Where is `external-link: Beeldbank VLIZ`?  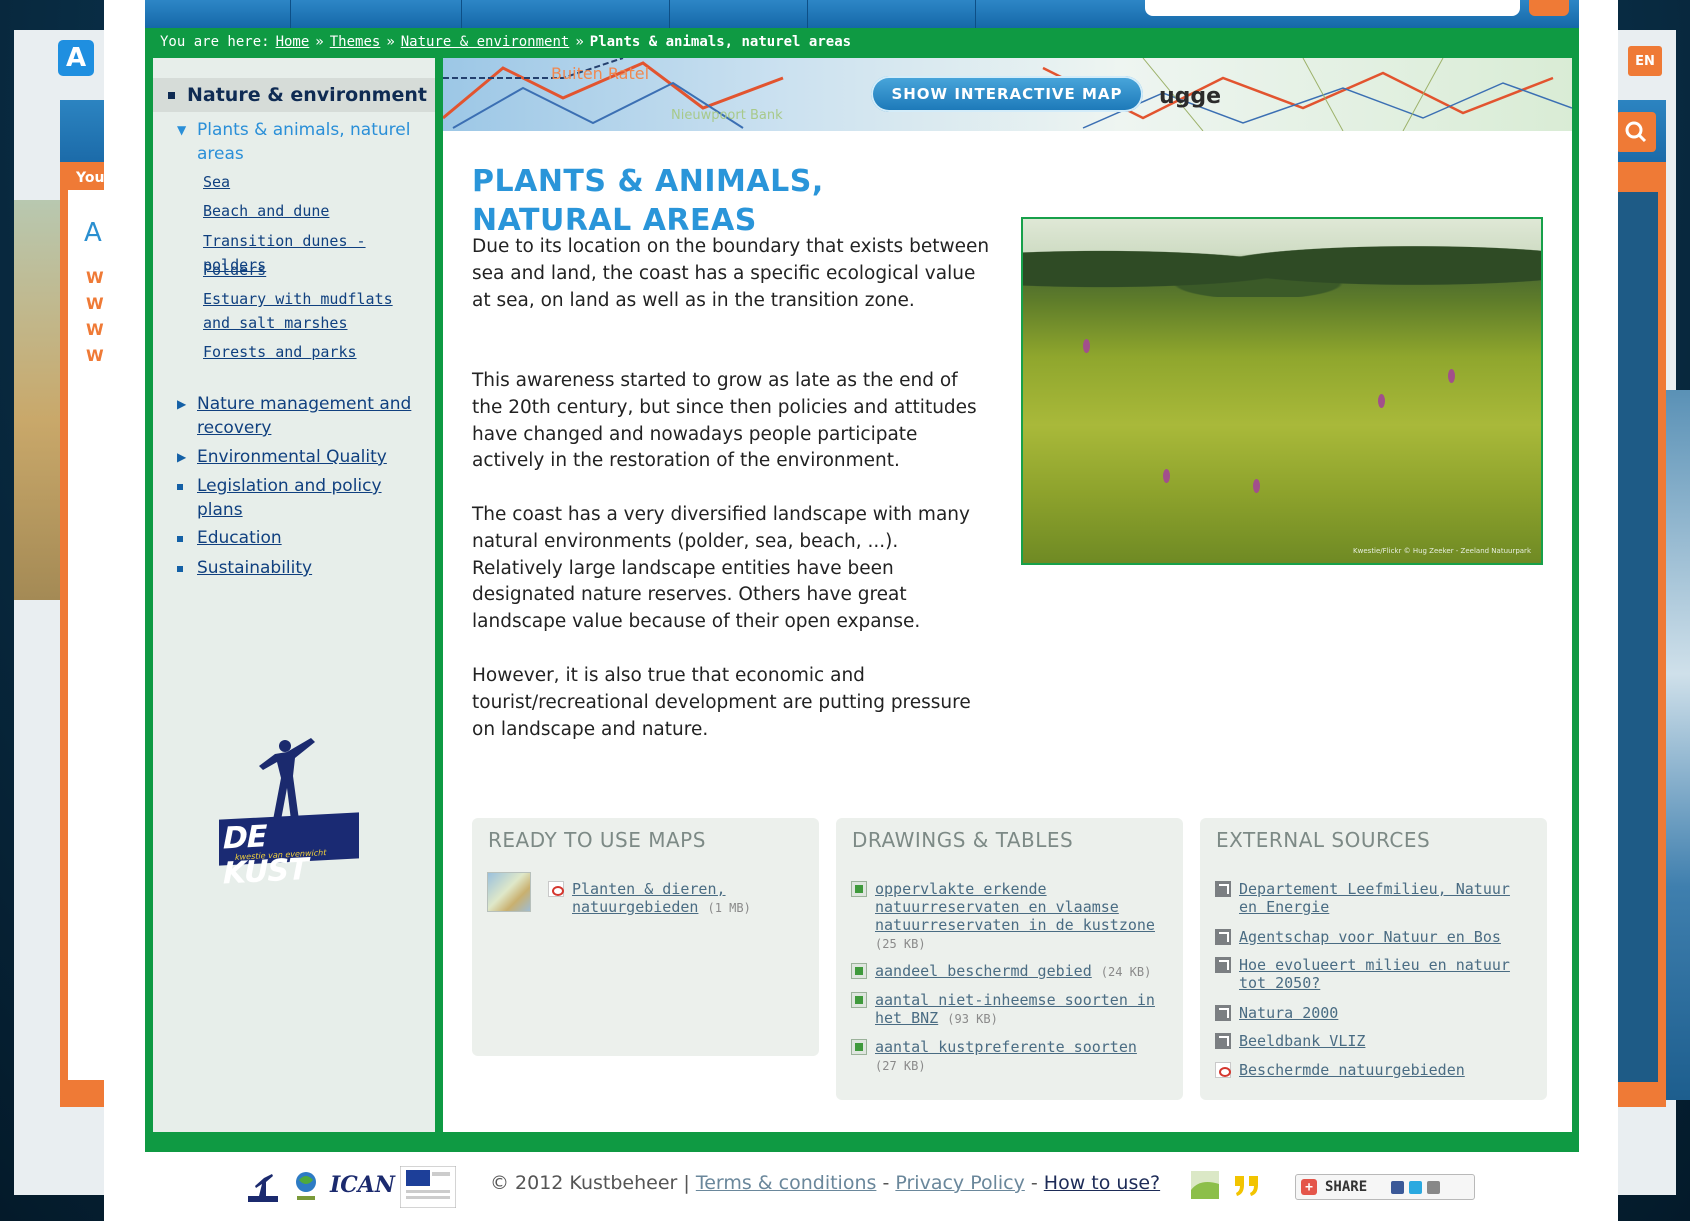
external-link: Beeldbank VLIZ is located at coordinates (1302, 1041).